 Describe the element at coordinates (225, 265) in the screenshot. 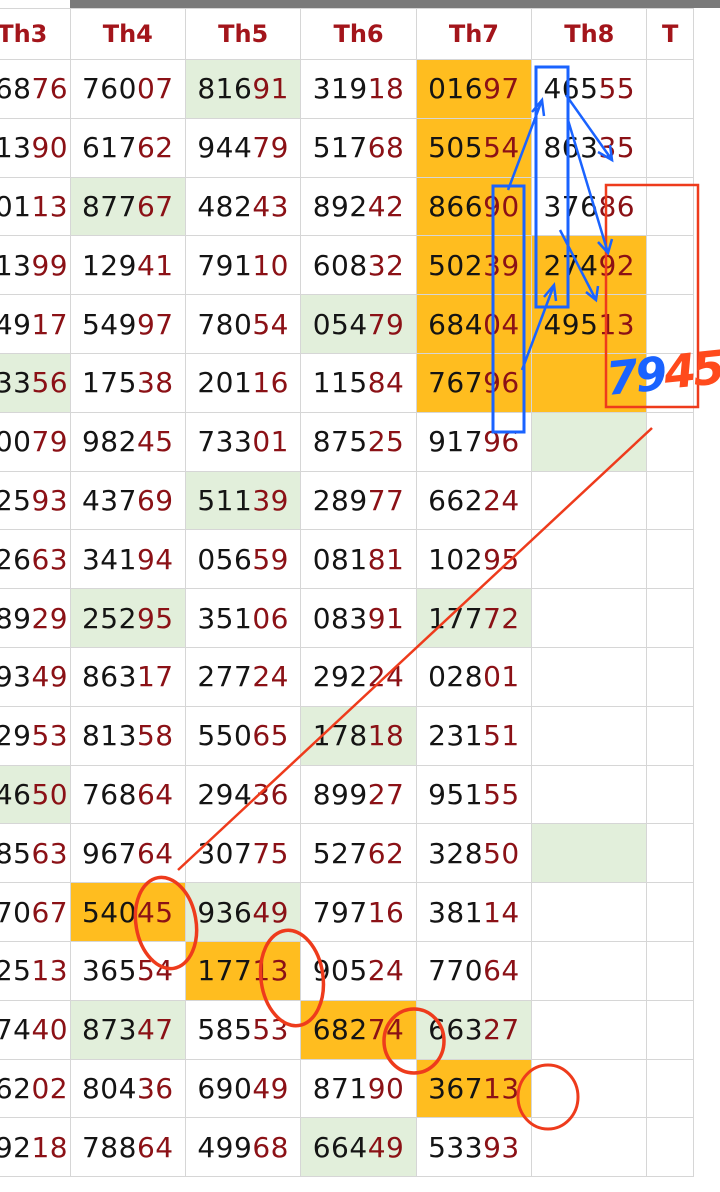

I see `cell-head-digits: 791` at that location.